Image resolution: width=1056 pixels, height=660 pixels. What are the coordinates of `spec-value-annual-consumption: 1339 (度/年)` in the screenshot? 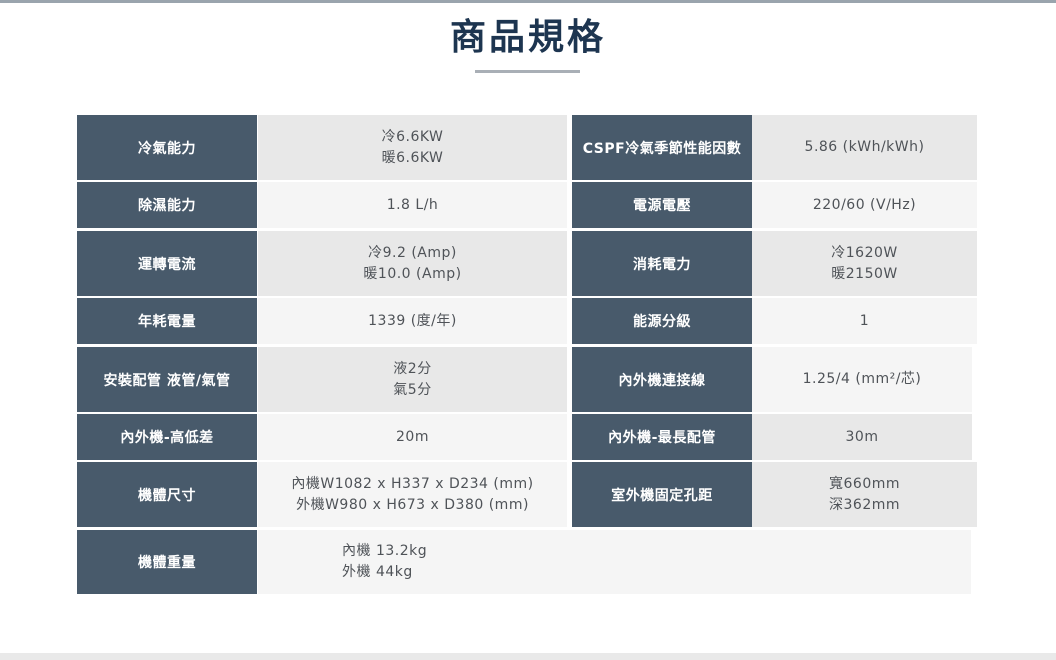 It's located at (412, 321).